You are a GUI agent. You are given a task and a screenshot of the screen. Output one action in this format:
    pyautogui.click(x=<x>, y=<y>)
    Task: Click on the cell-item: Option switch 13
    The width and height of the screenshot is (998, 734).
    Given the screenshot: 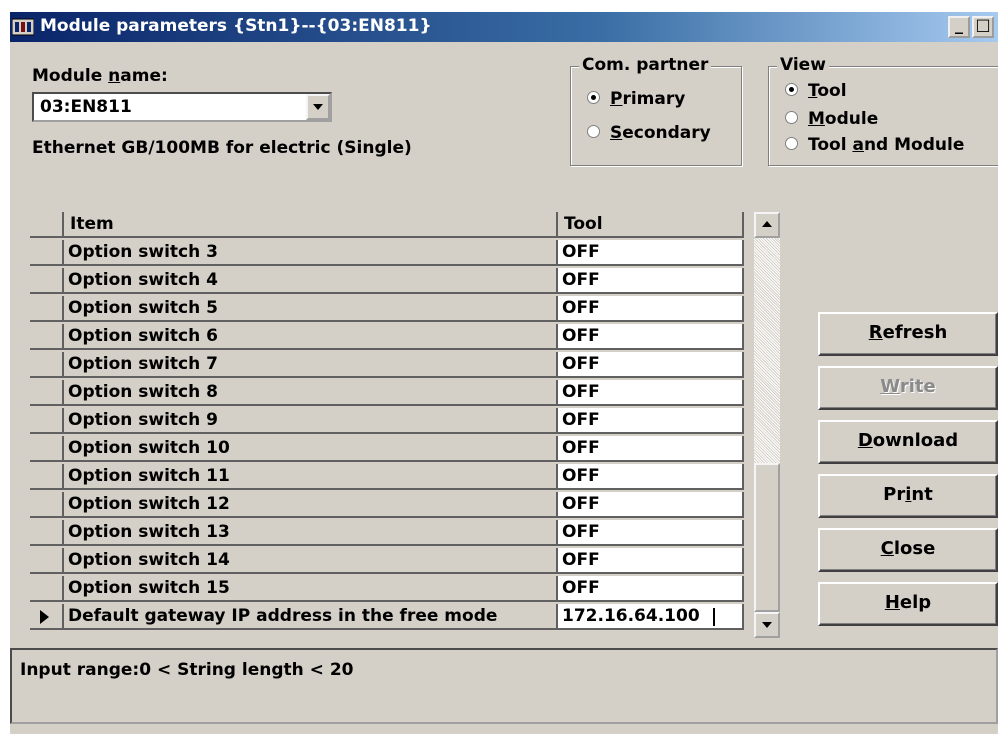 What is the action you would take?
    pyautogui.click(x=311, y=533)
    